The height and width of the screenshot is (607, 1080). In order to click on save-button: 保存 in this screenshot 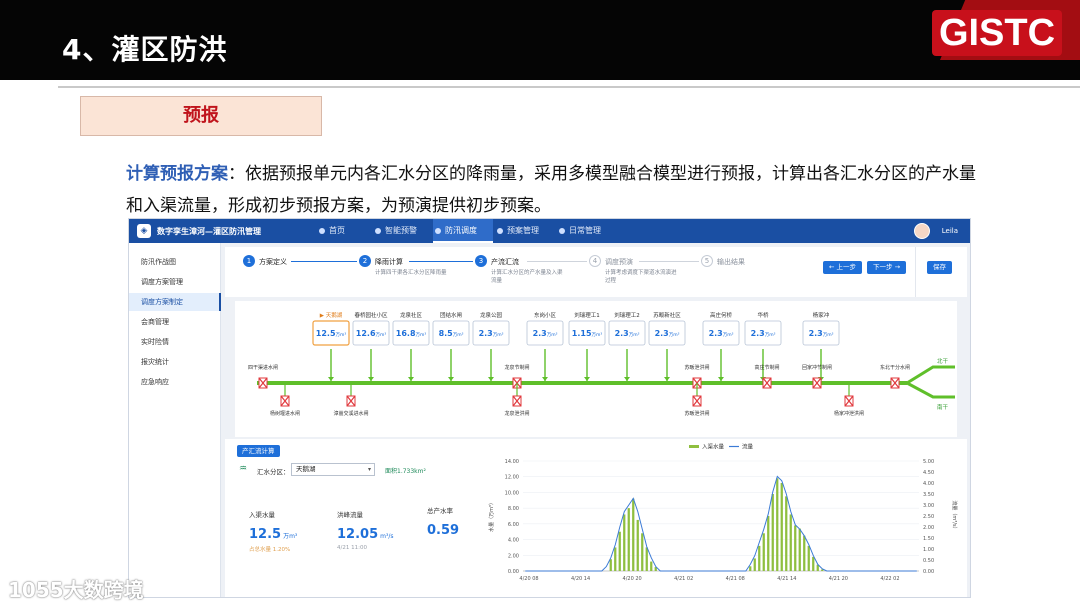, I will do `click(939, 267)`.